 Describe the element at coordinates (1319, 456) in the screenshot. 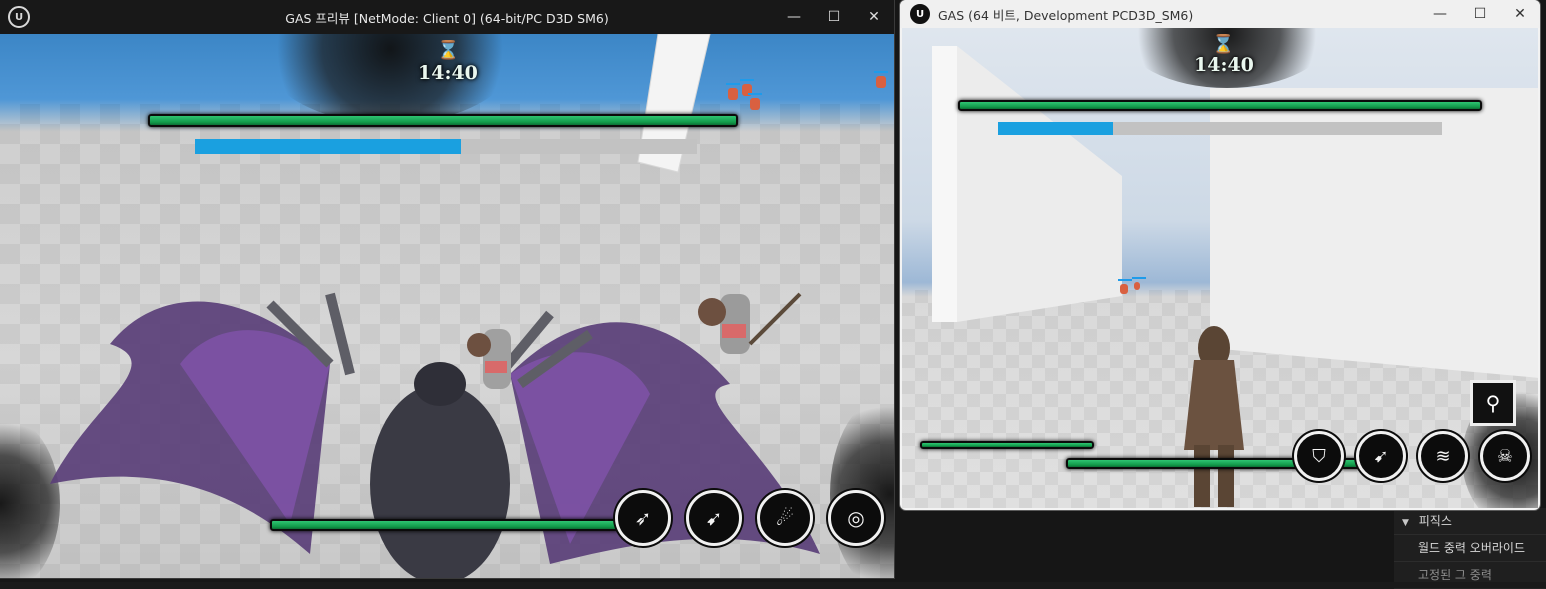

I see `skill-shield-icon: ⛉` at that location.